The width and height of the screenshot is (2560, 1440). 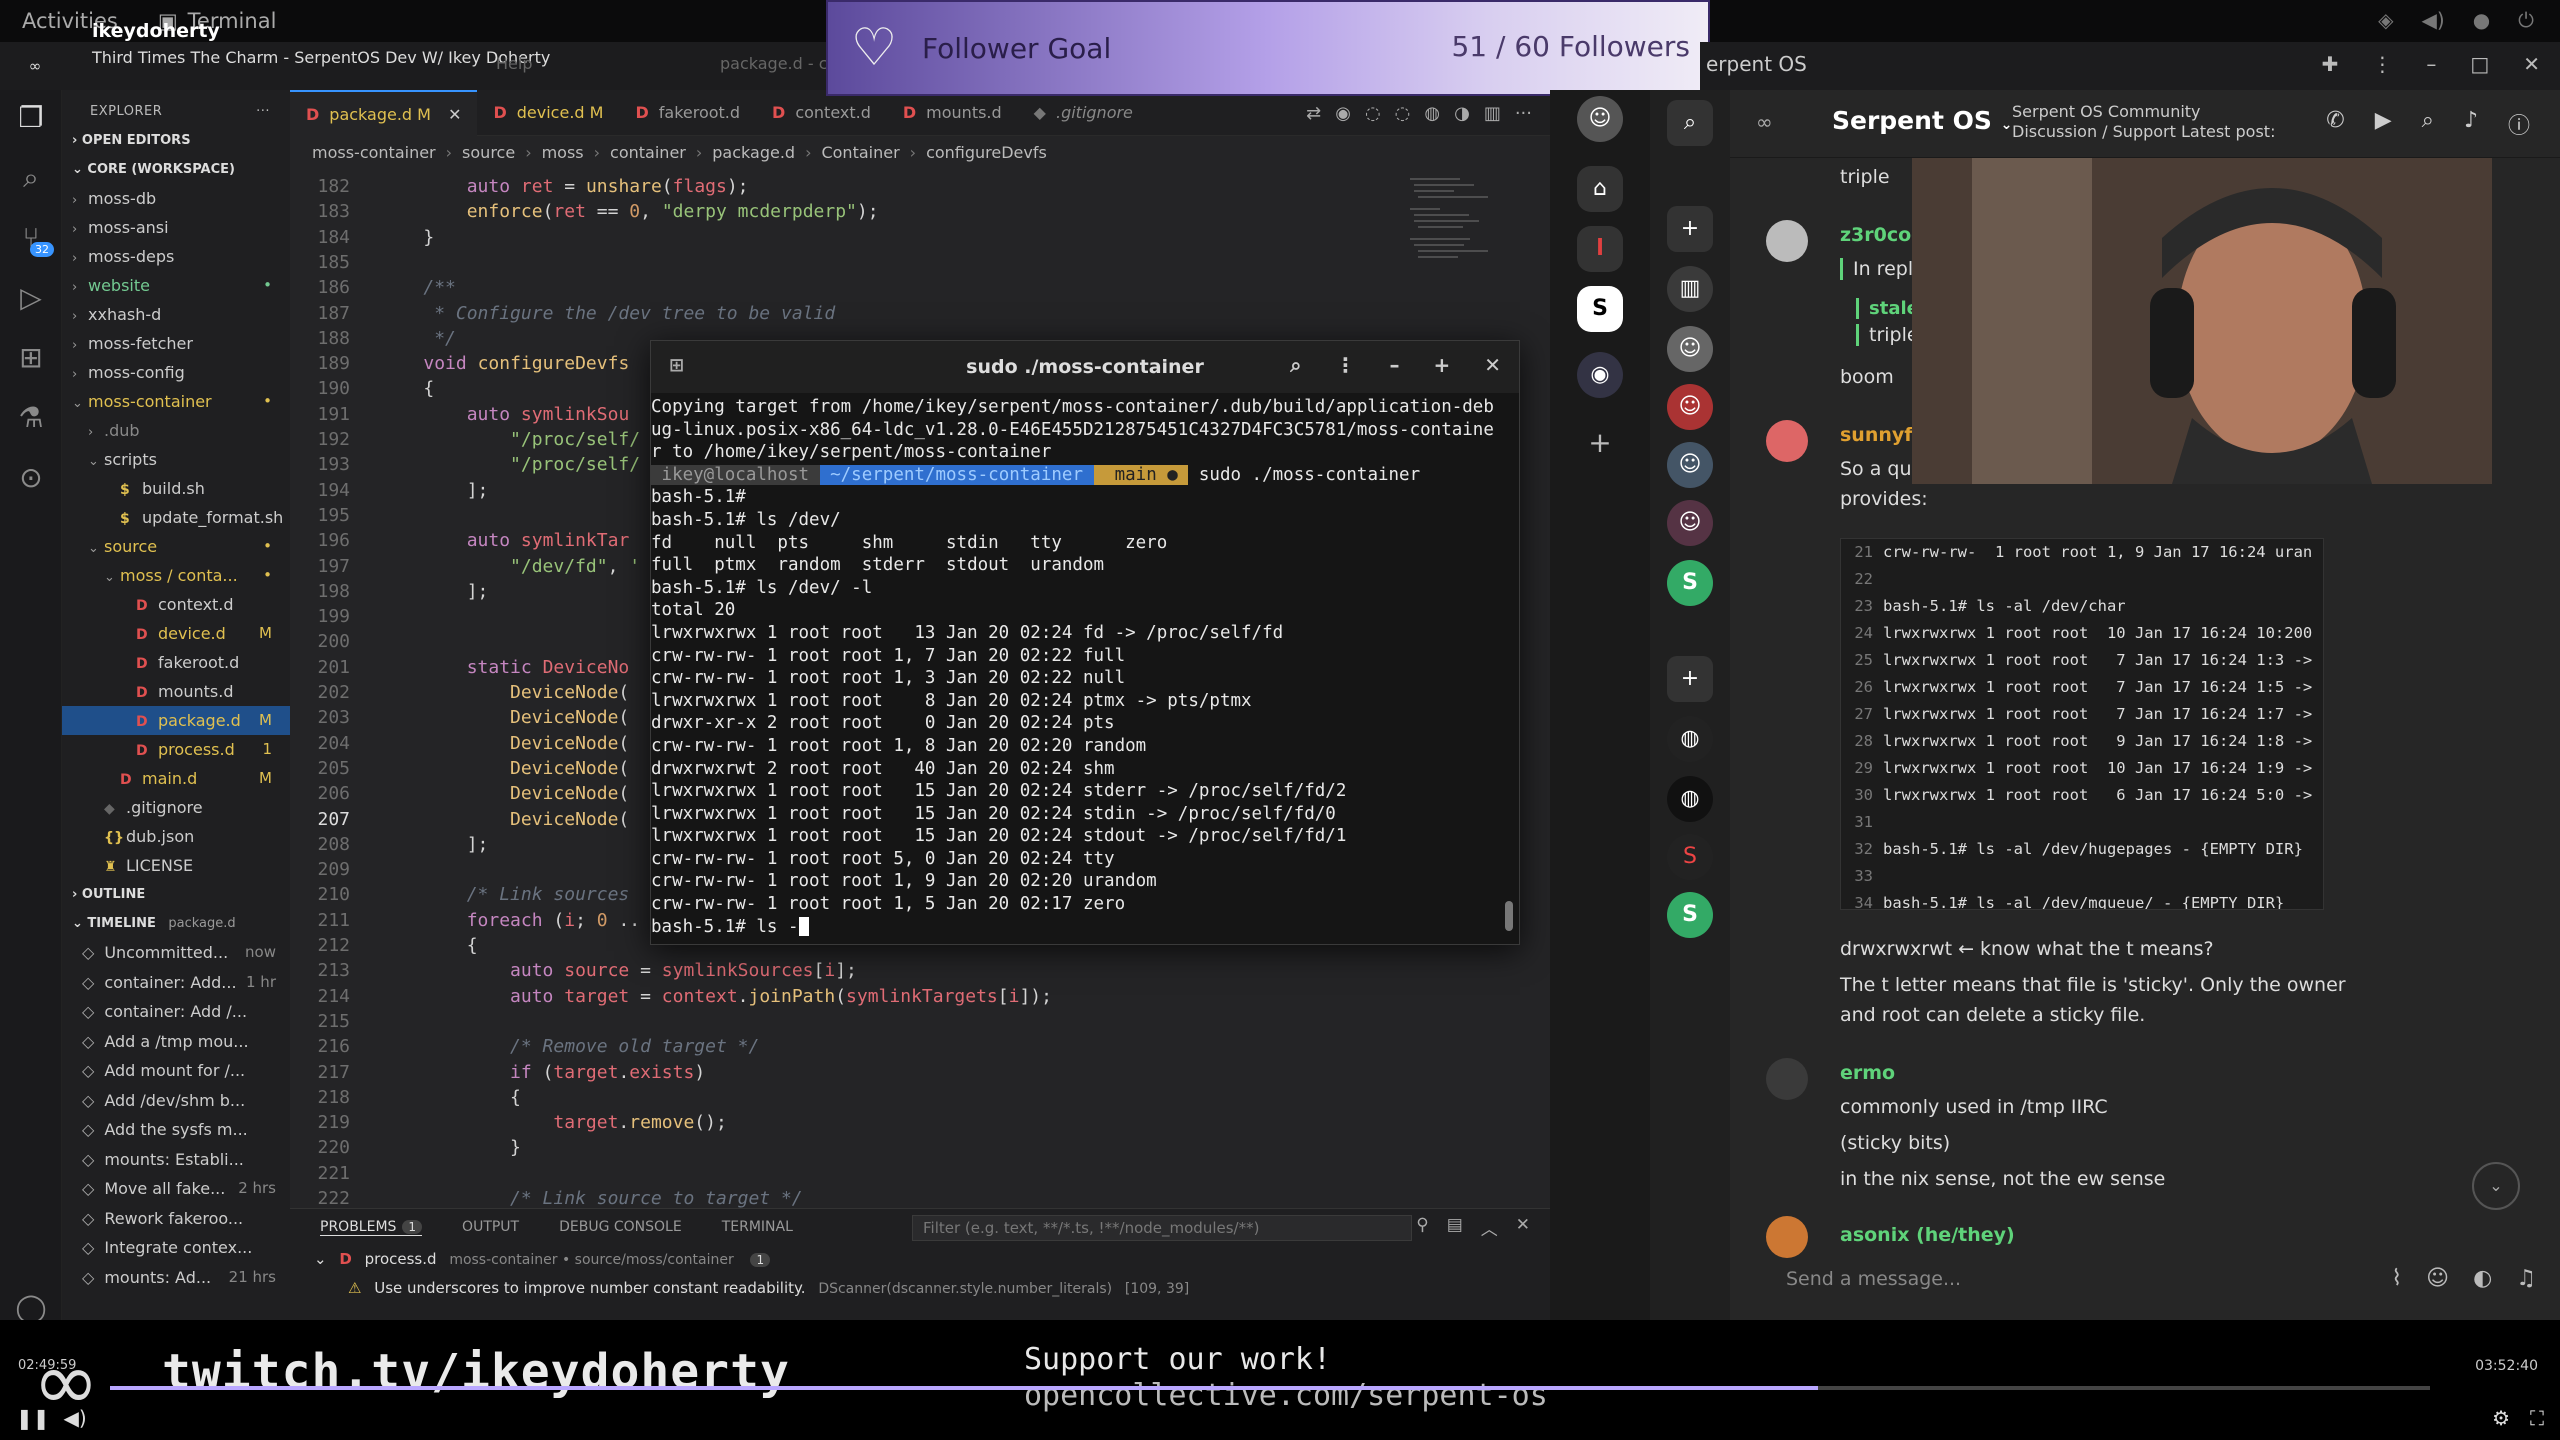 I want to click on scroll-down-icon: ⌄, so click(x=2496, y=1186).